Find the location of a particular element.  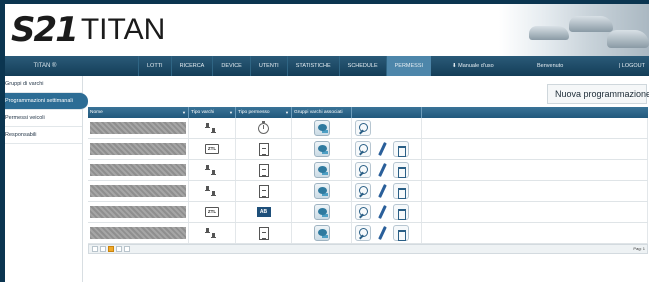

ztl-icon: ZTL is located at coordinates (212, 212).